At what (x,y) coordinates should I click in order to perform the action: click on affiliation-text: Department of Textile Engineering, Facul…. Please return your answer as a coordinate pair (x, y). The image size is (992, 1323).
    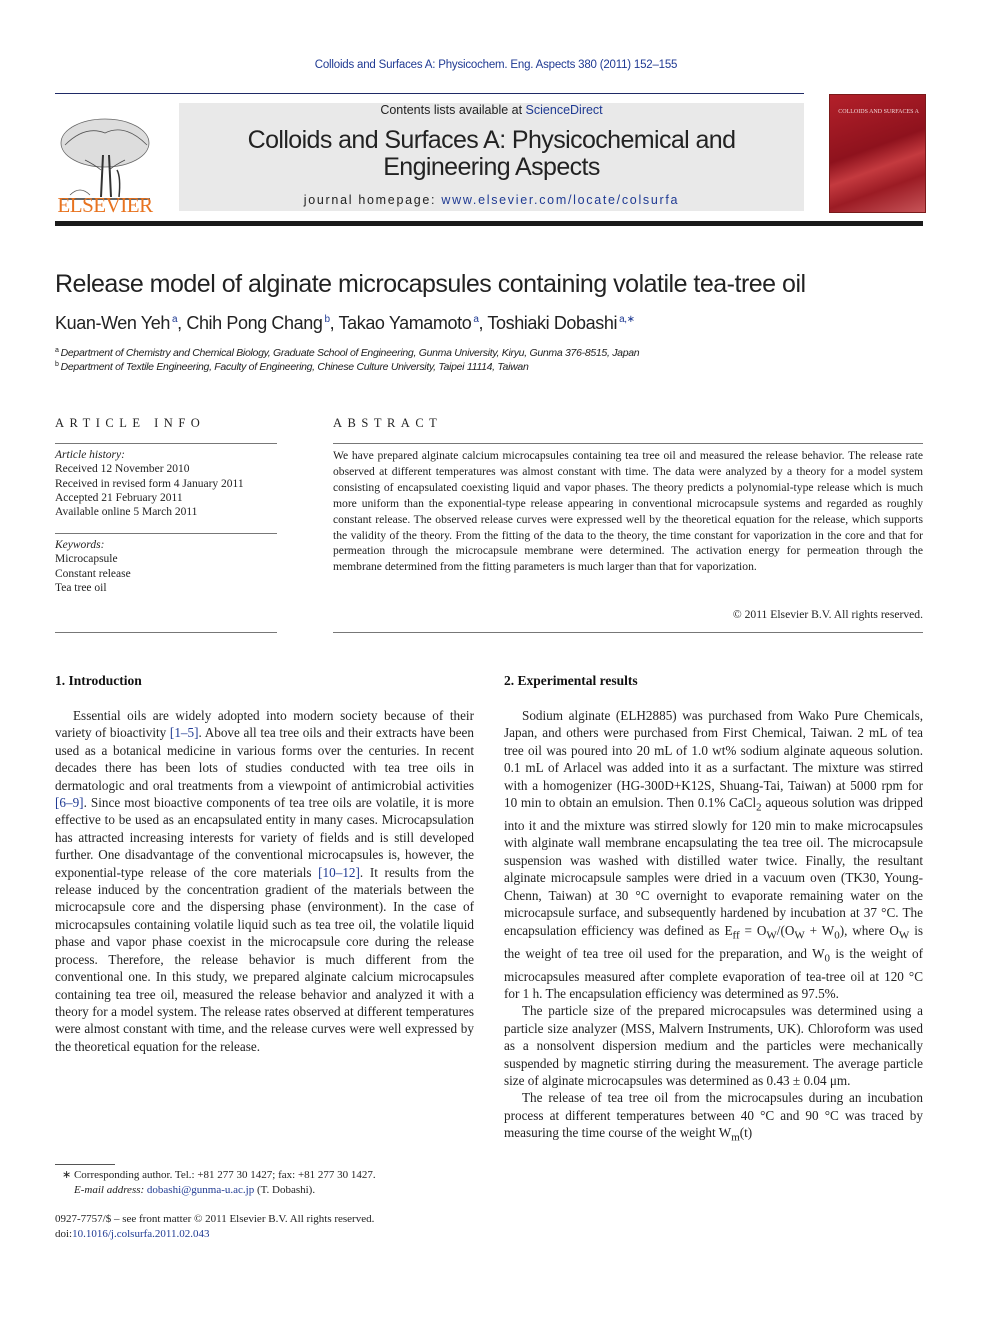
    Looking at the image, I should click on (294, 367).